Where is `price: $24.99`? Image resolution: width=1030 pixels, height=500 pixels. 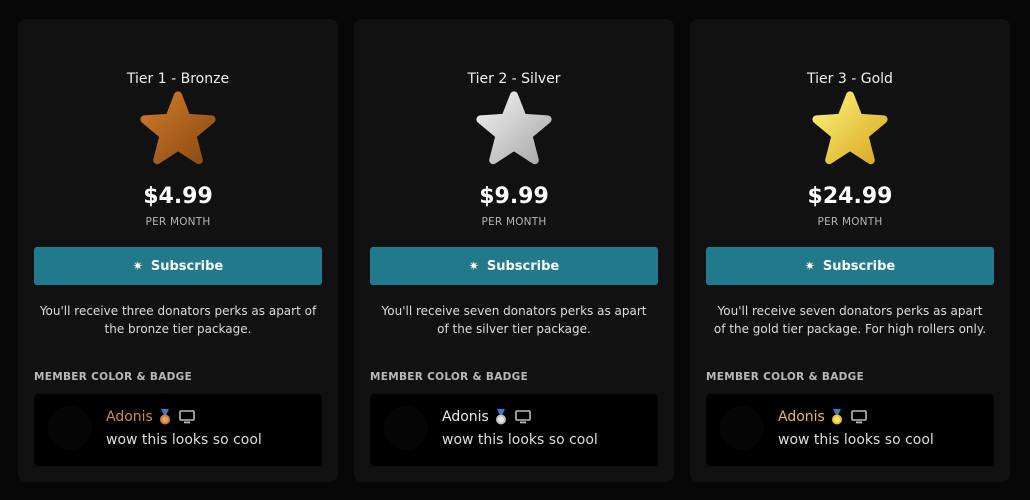 price: $24.99 is located at coordinates (850, 196).